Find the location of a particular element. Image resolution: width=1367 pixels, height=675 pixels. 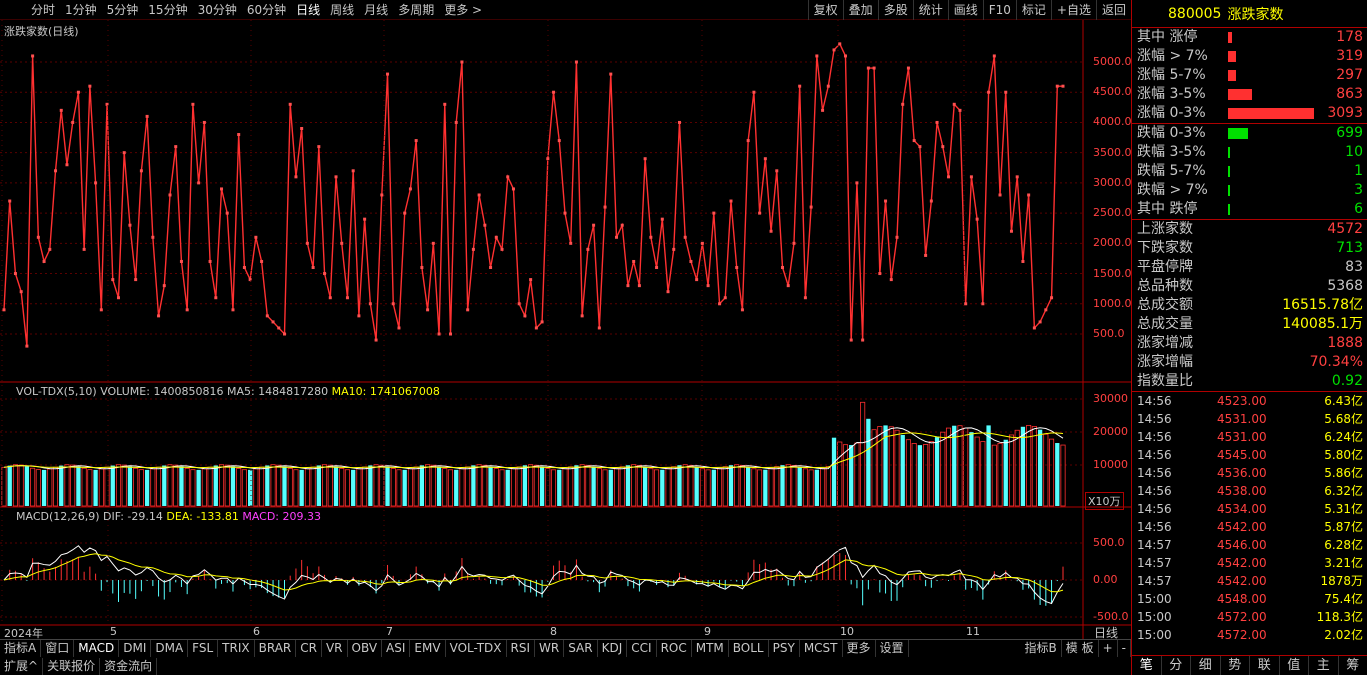

period-tab-8: 月线 is located at coordinates (376, 9).